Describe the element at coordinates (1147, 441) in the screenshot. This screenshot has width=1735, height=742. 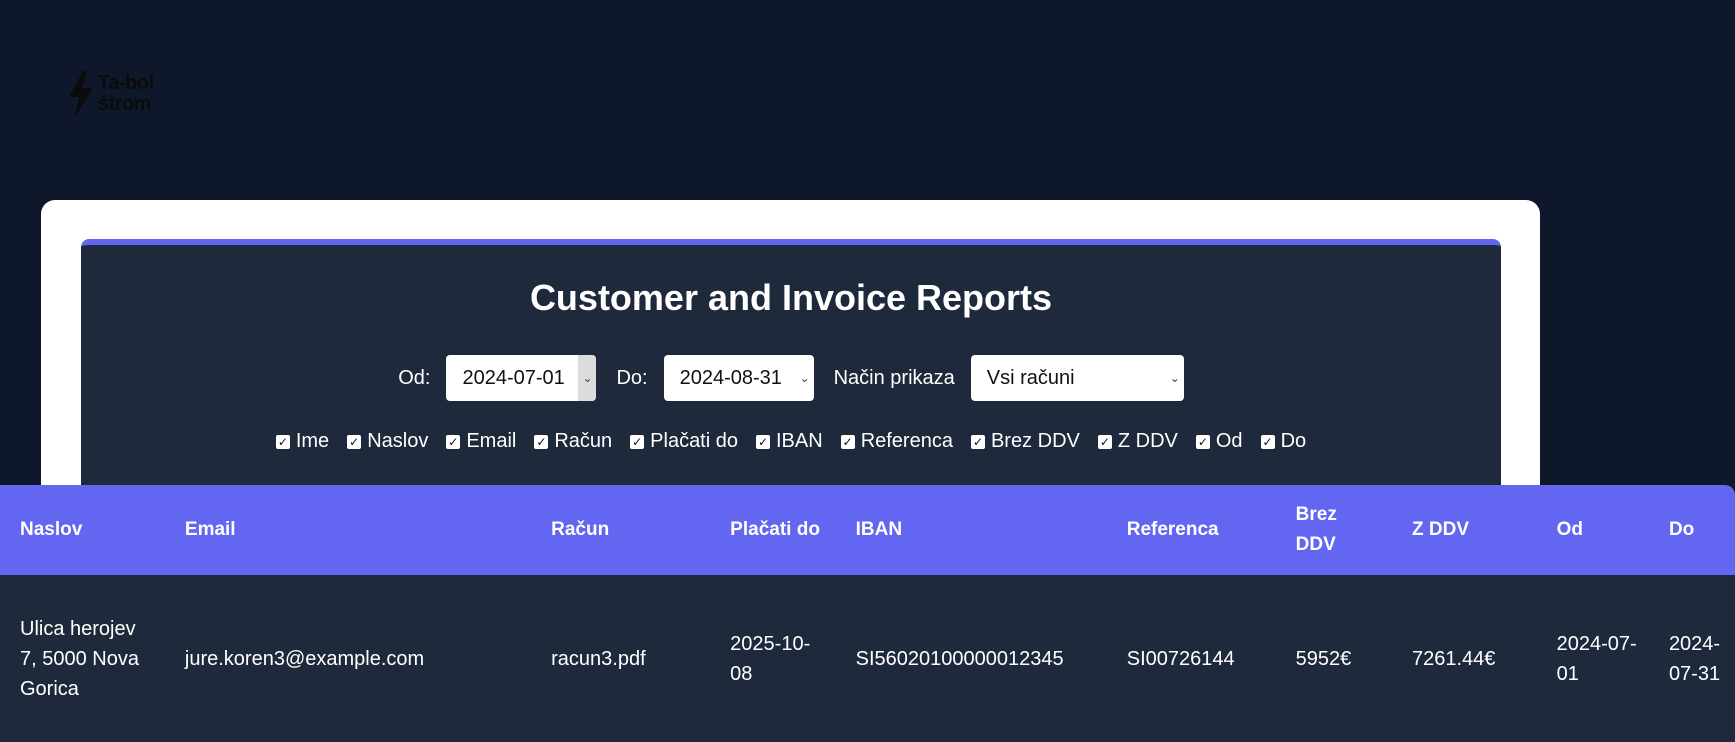
I see `column-toggle-label: Z DDV` at that location.